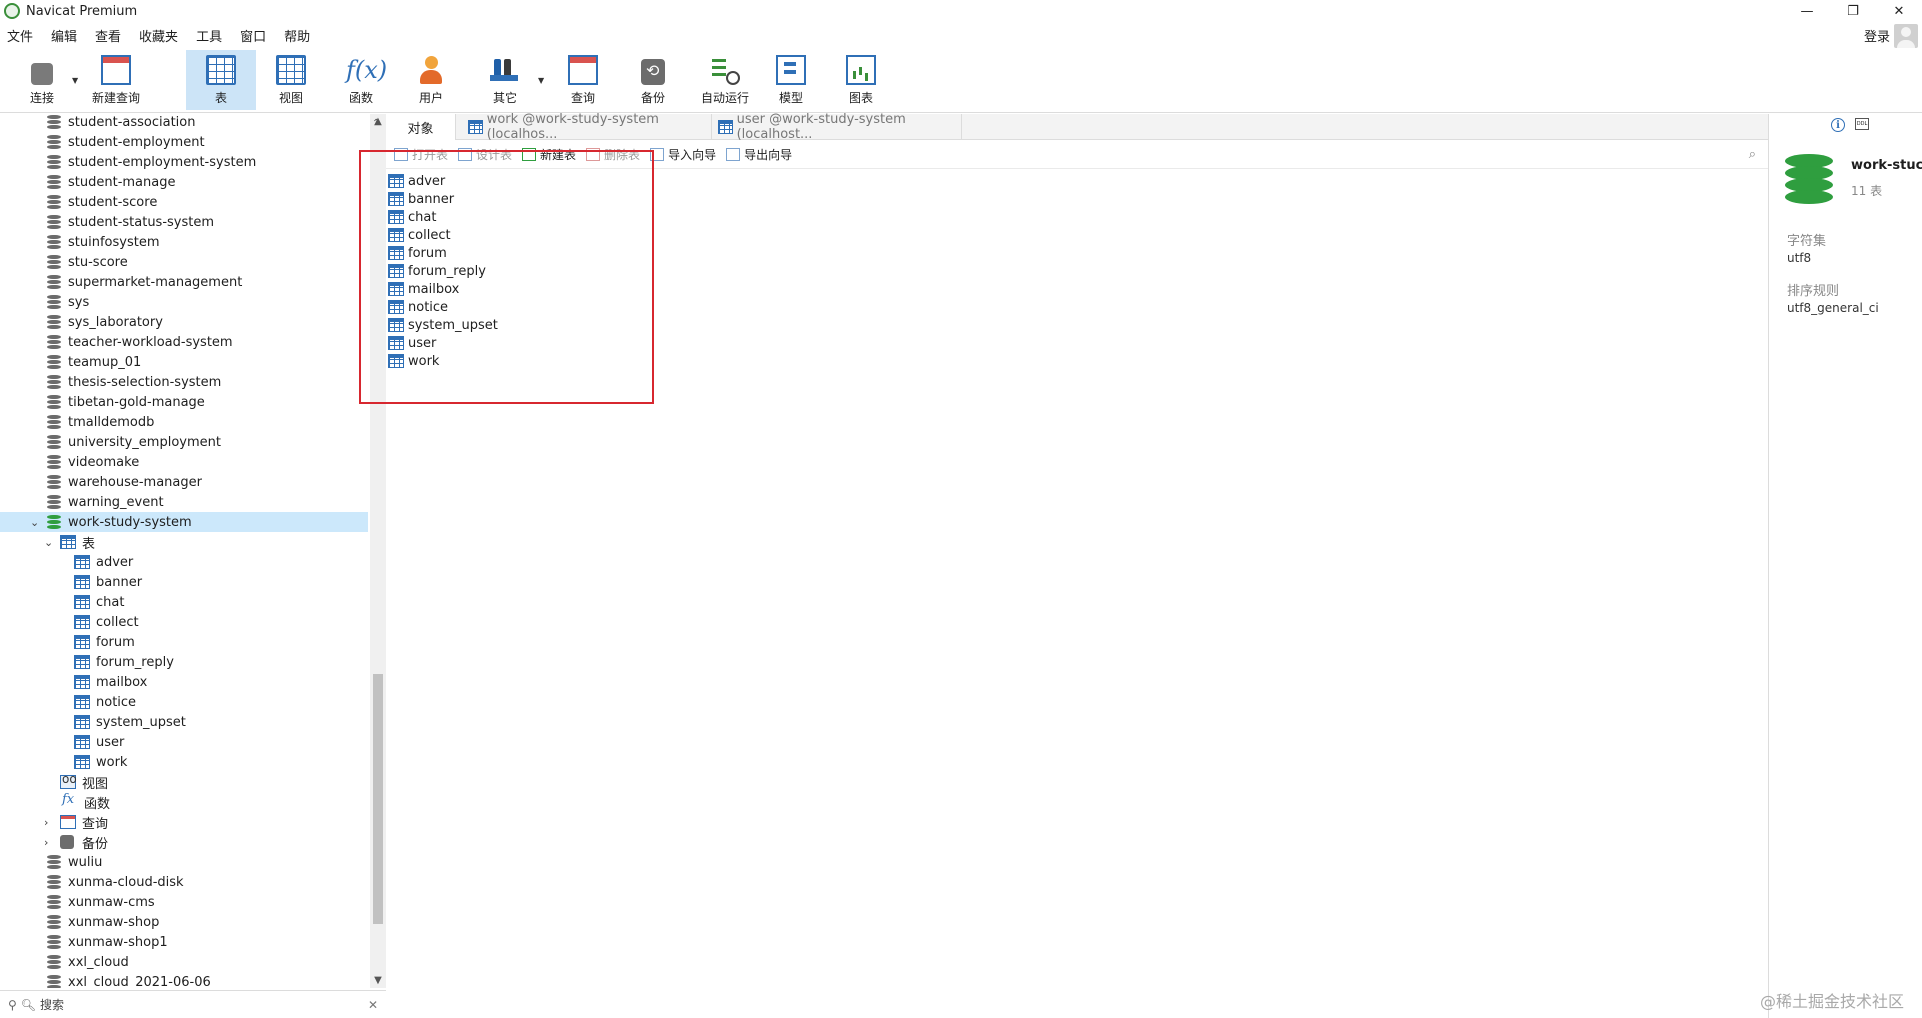 The width and height of the screenshot is (1922, 1018). Describe the element at coordinates (1813, 291) in the screenshot. I see `collation-label: 排序规则` at that location.